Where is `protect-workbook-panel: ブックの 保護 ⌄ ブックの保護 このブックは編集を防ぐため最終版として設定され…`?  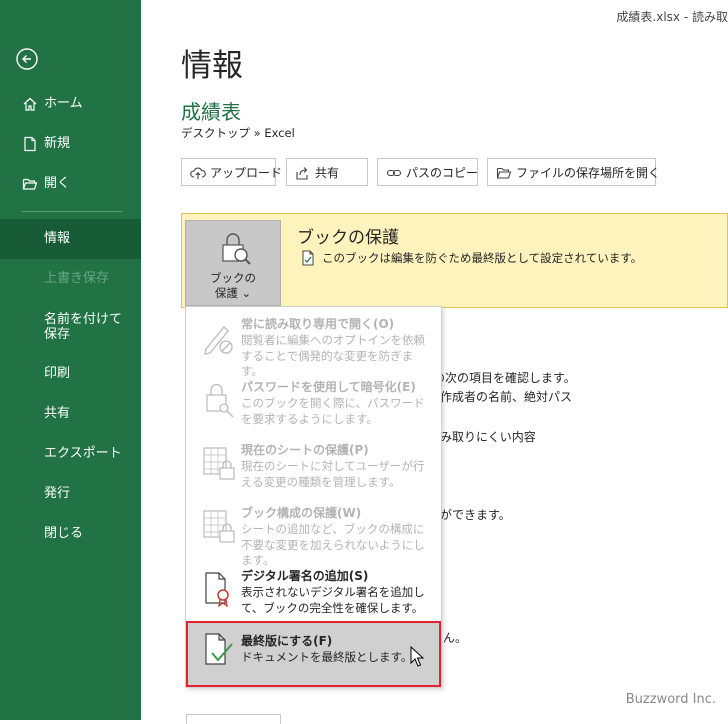 protect-workbook-panel: ブックの 保護 ⌄ ブックの保護 このブックは編集を防ぐため最終版として設定され… is located at coordinates (454, 260).